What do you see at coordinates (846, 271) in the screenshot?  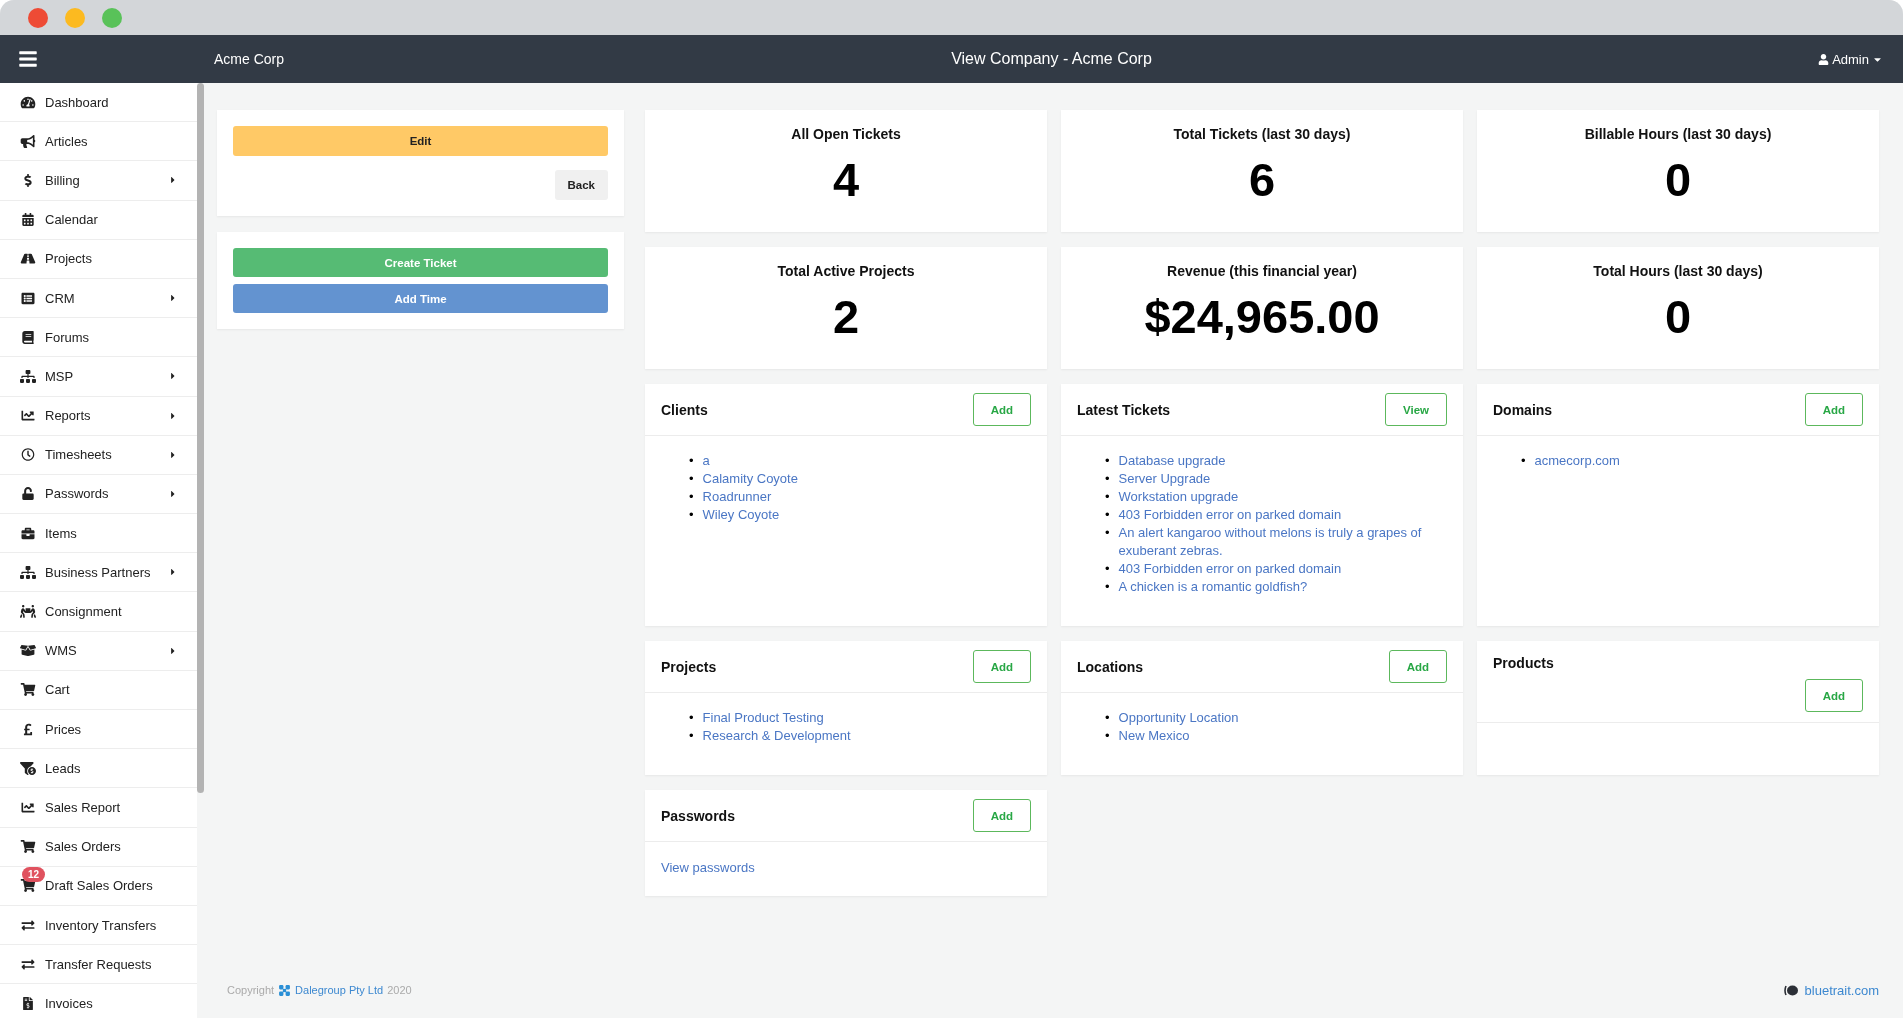 I see `stat-label: Total Active Projects` at bounding box center [846, 271].